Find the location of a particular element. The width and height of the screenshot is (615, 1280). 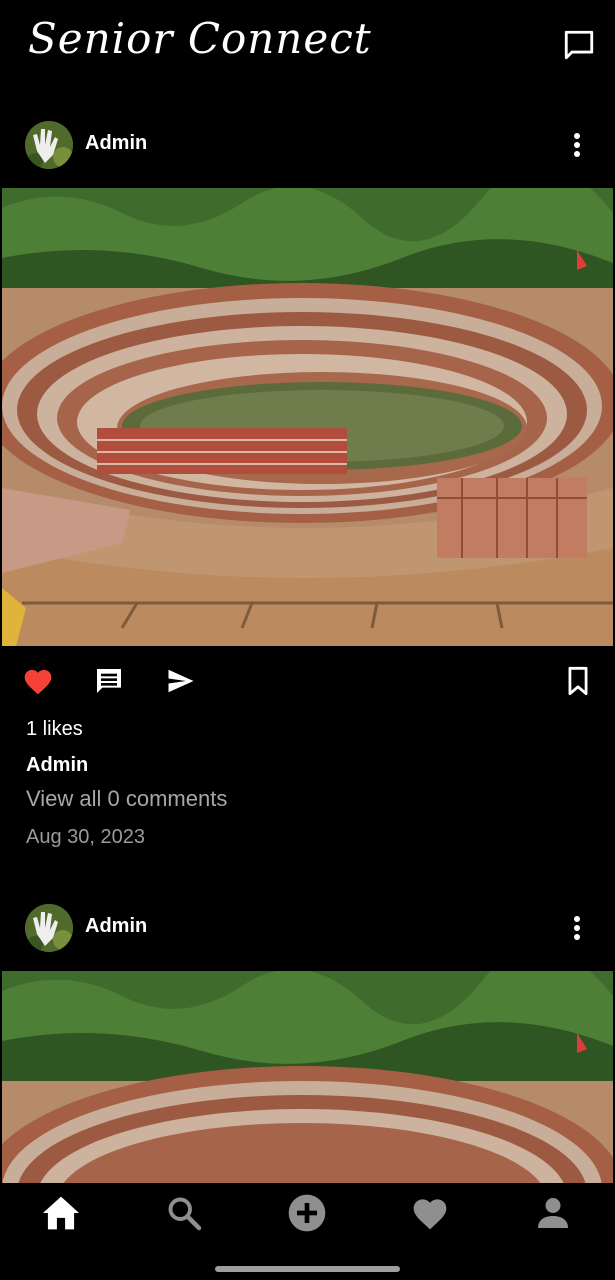

post-date: Aug 30, 2023 is located at coordinates (85, 837).